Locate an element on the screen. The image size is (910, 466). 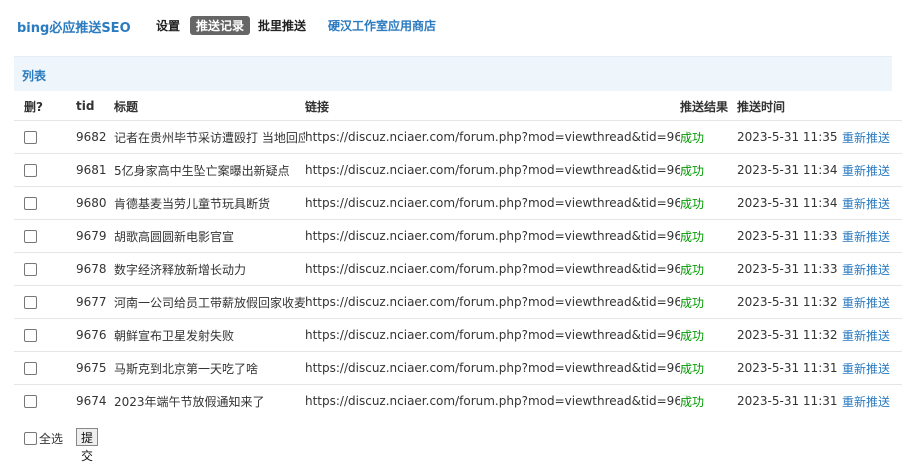
header-link: 链接 is located at coordinates (317, 106).